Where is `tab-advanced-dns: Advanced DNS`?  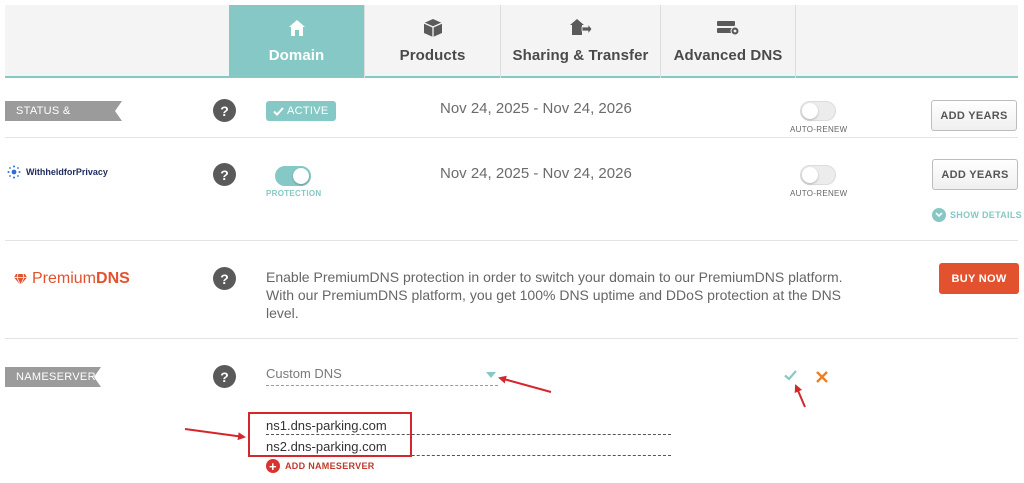
tab-advanced-dns: Advanced DNS is located at coordinates (727, 41).